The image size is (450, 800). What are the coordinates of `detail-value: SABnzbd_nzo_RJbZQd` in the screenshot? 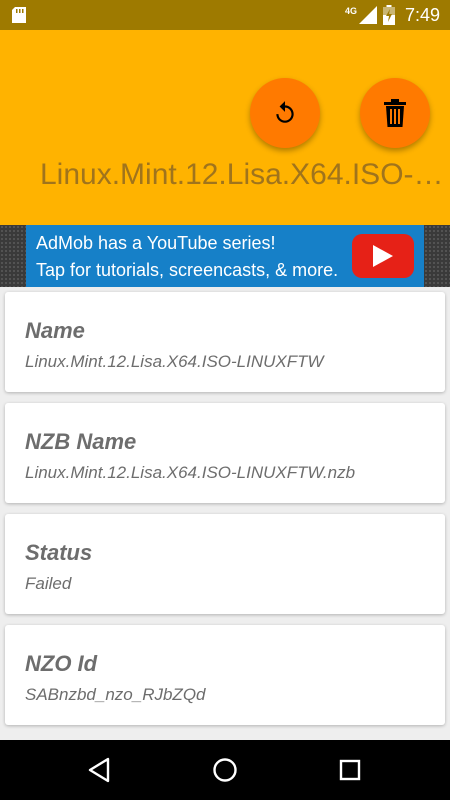 It's located at (115, 694).